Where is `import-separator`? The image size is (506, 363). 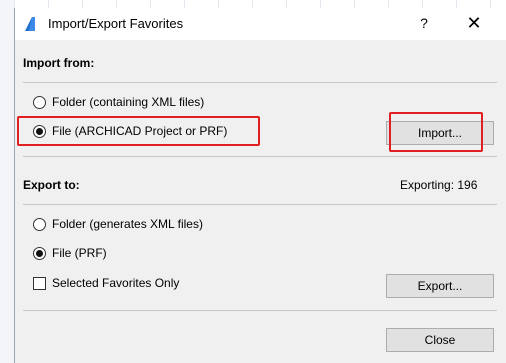 import-separator is located at coordinates (260, 82).